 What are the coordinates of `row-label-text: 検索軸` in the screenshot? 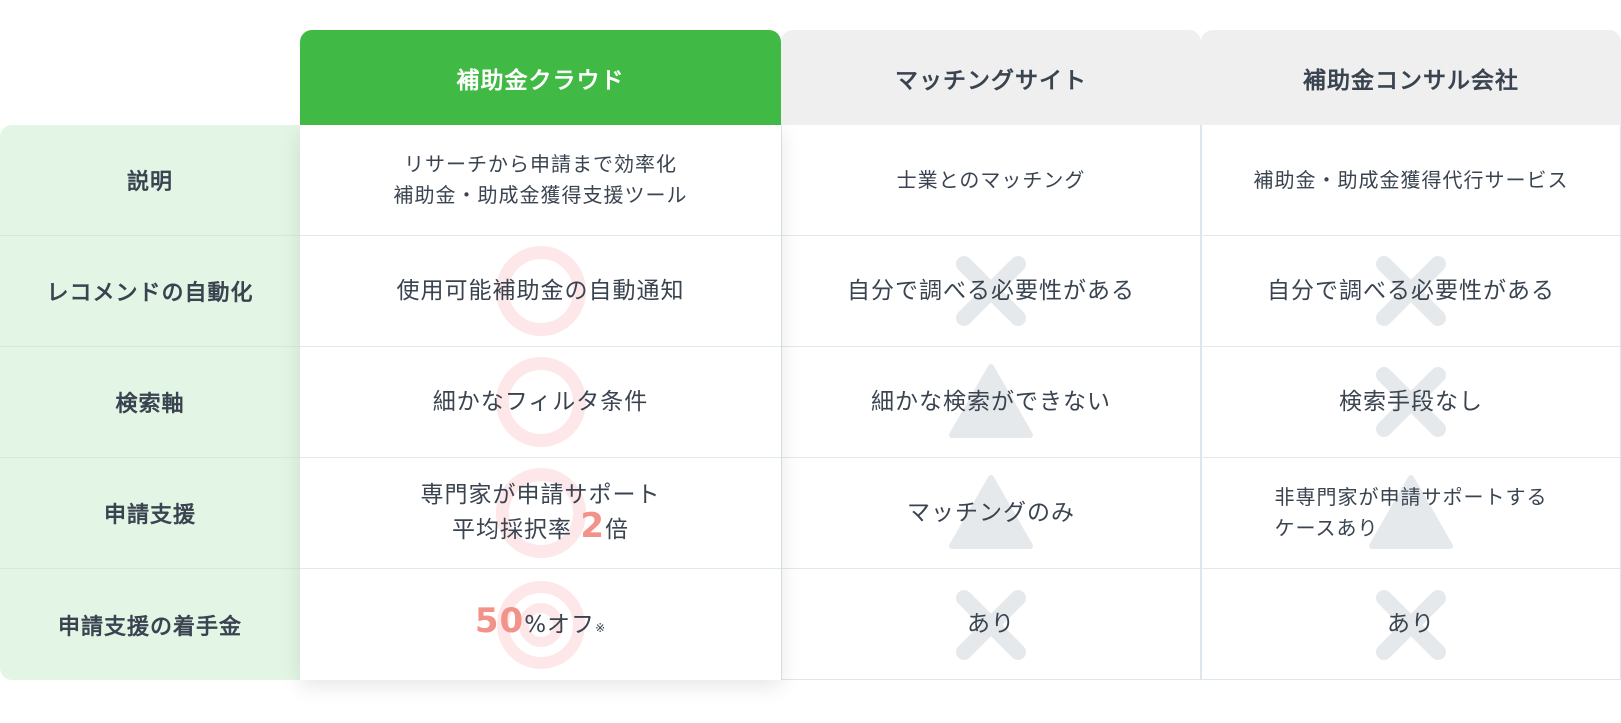 It's located at (150, 404).